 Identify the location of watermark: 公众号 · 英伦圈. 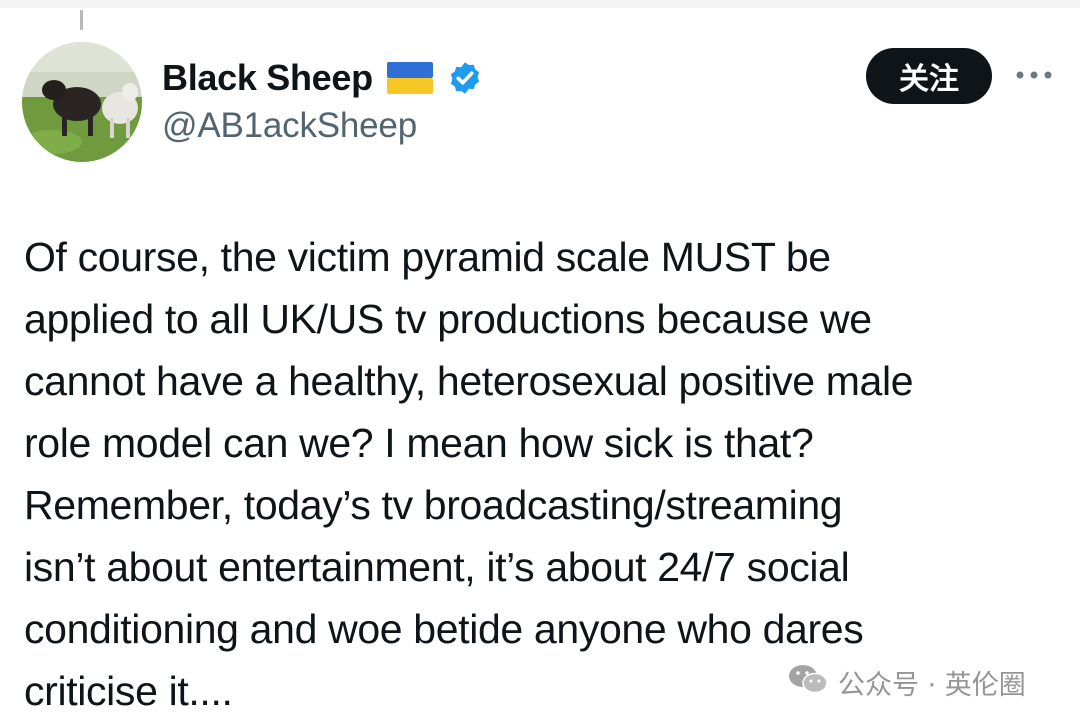
(907, 682).